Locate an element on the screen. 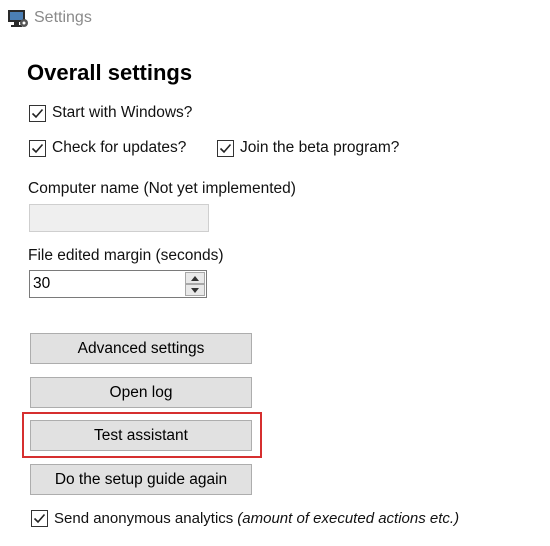  join-beta-checkbox is located at coordinates (225, 148).